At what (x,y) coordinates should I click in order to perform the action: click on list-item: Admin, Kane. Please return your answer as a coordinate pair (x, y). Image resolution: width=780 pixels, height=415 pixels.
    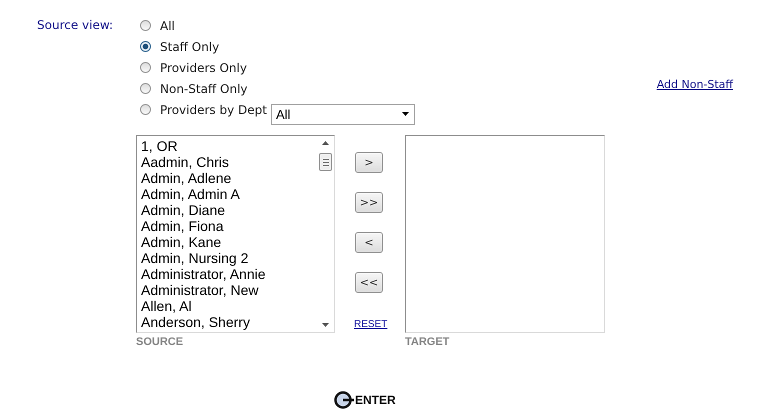
    Looking at the image, I should click on (229, 242).